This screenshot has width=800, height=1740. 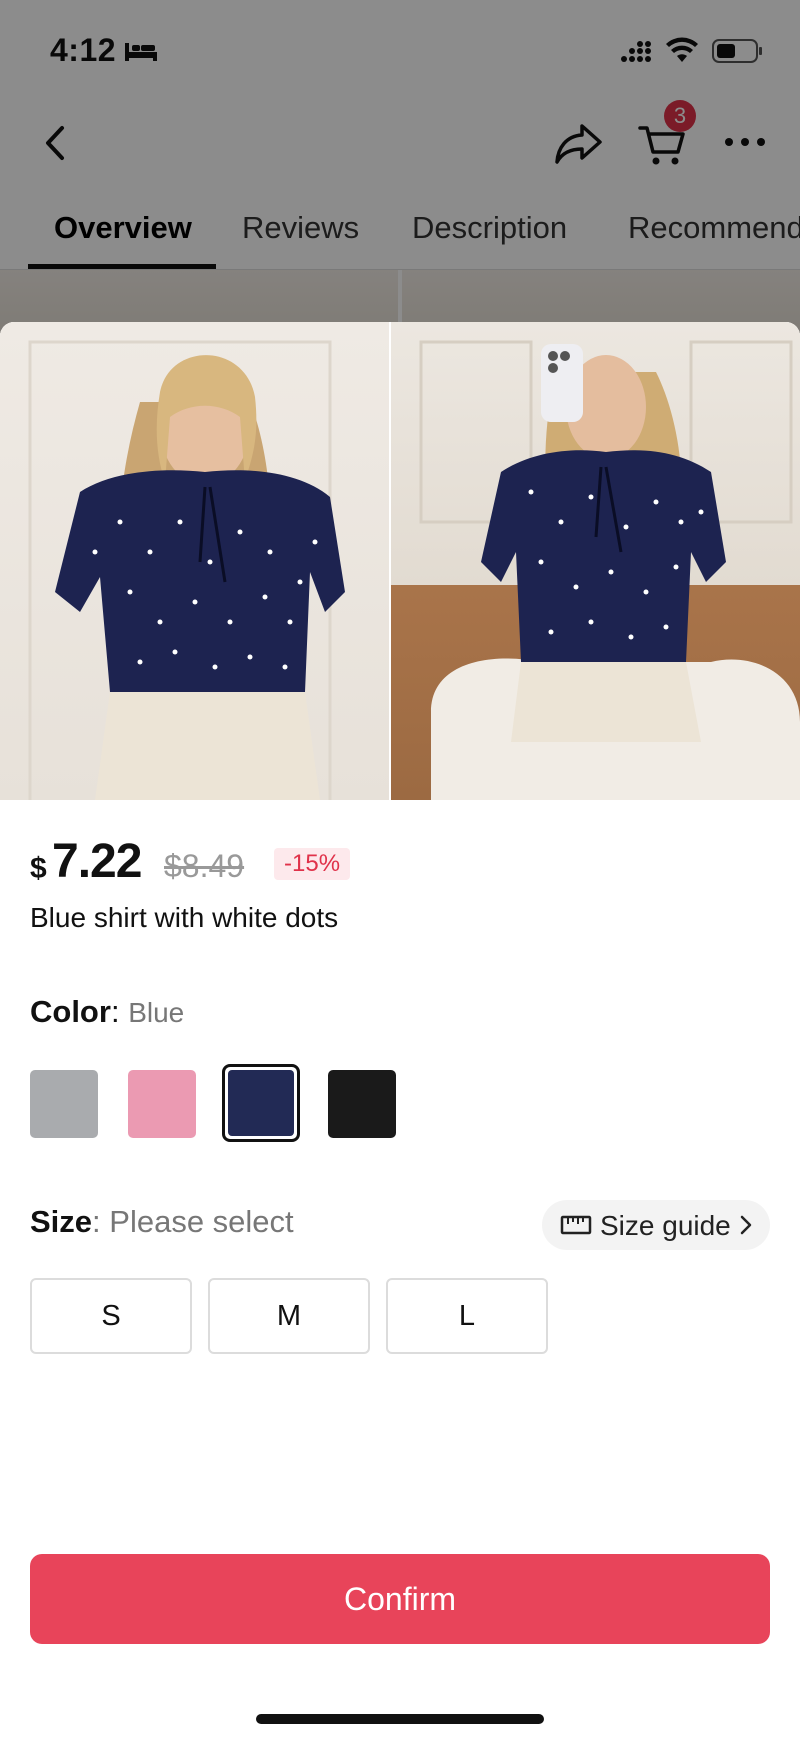 What do you see at coordinates (312, 864) in the screenshot?
I see `discount-badge: -15%` at bounding box center [312, 864].